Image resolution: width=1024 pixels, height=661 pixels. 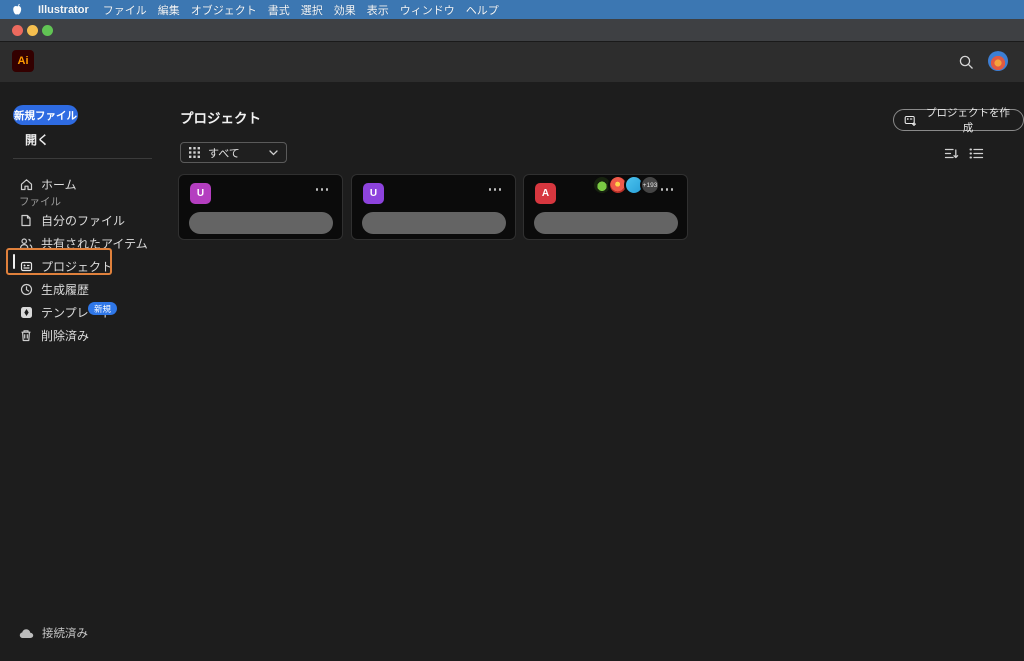 What do you see at coordinates (512, 62) in the screenshot?
I see `app-header: Ai` at bounding box center [512, 62].